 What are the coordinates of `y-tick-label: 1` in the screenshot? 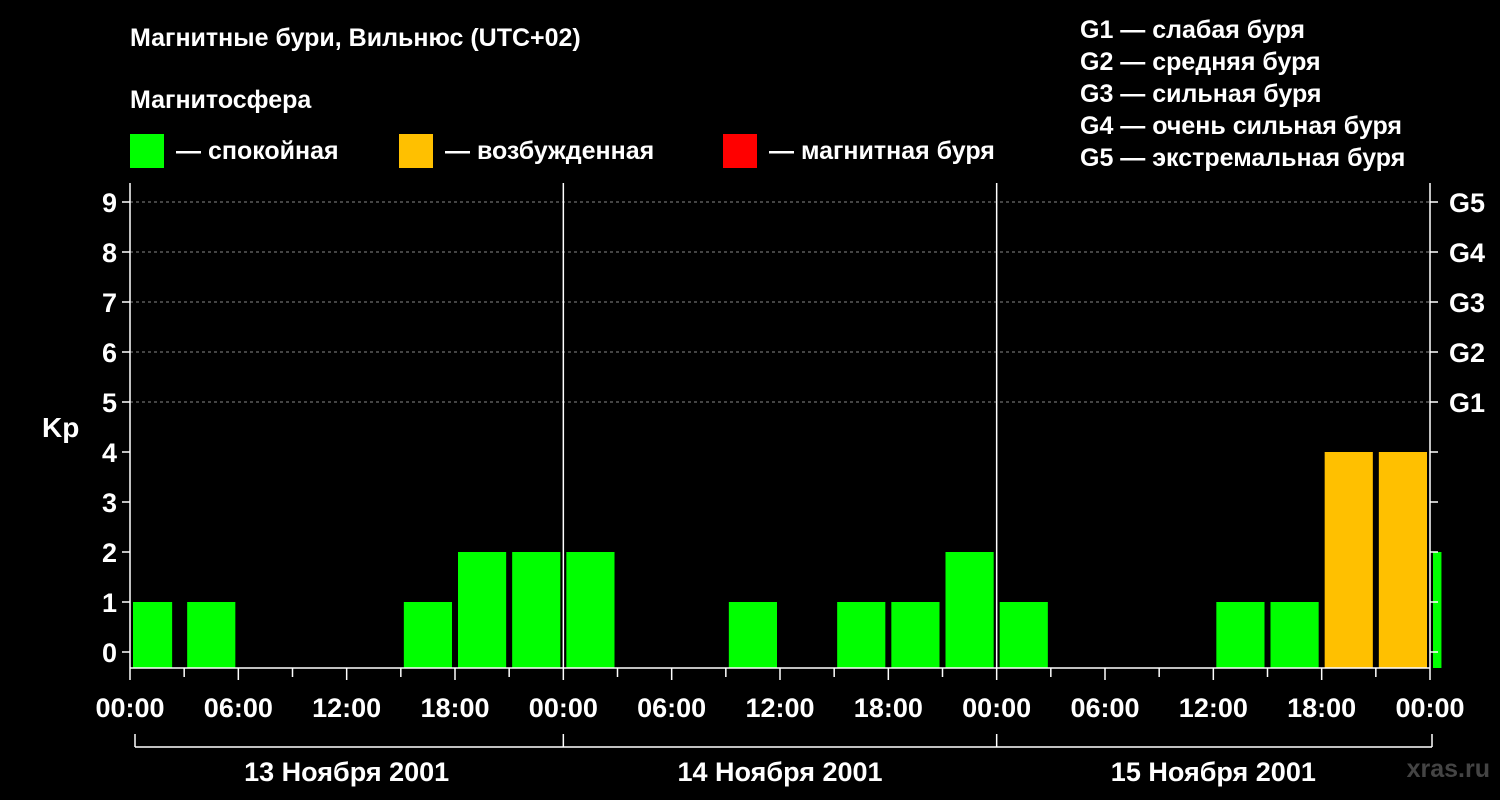 It's located at (109, 603).